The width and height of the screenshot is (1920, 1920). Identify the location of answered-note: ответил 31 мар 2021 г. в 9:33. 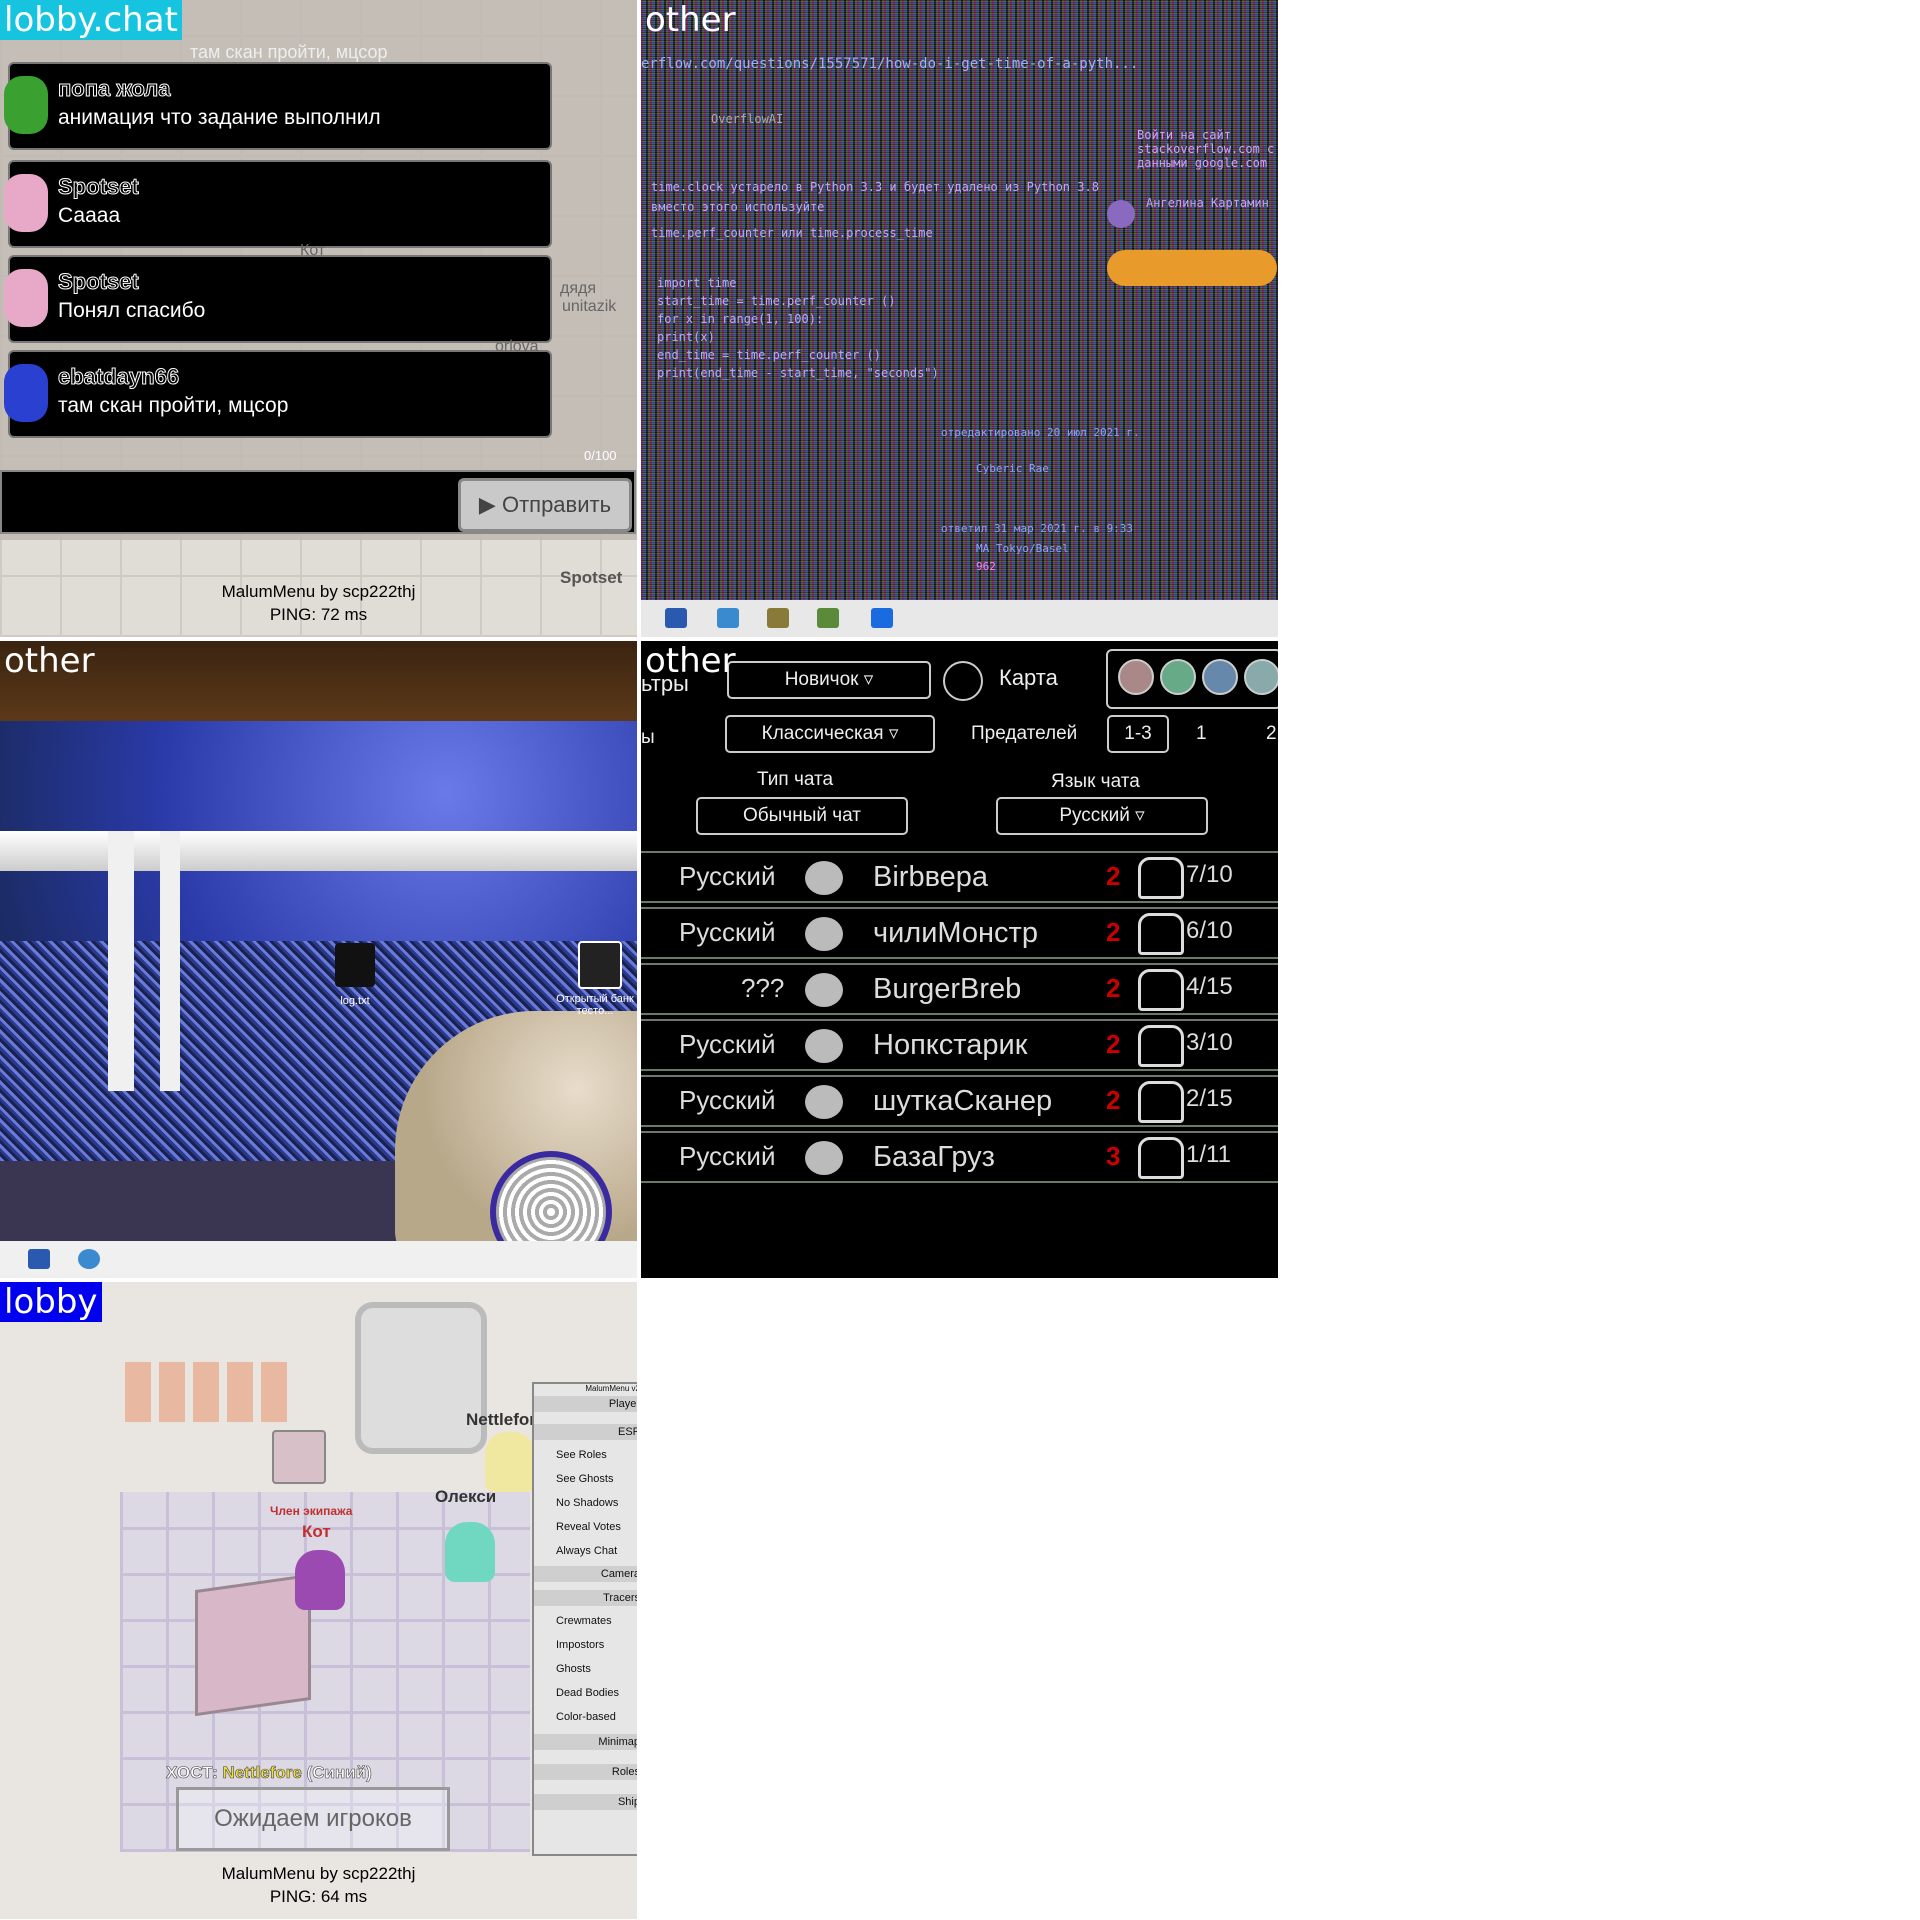
(1037, 528).